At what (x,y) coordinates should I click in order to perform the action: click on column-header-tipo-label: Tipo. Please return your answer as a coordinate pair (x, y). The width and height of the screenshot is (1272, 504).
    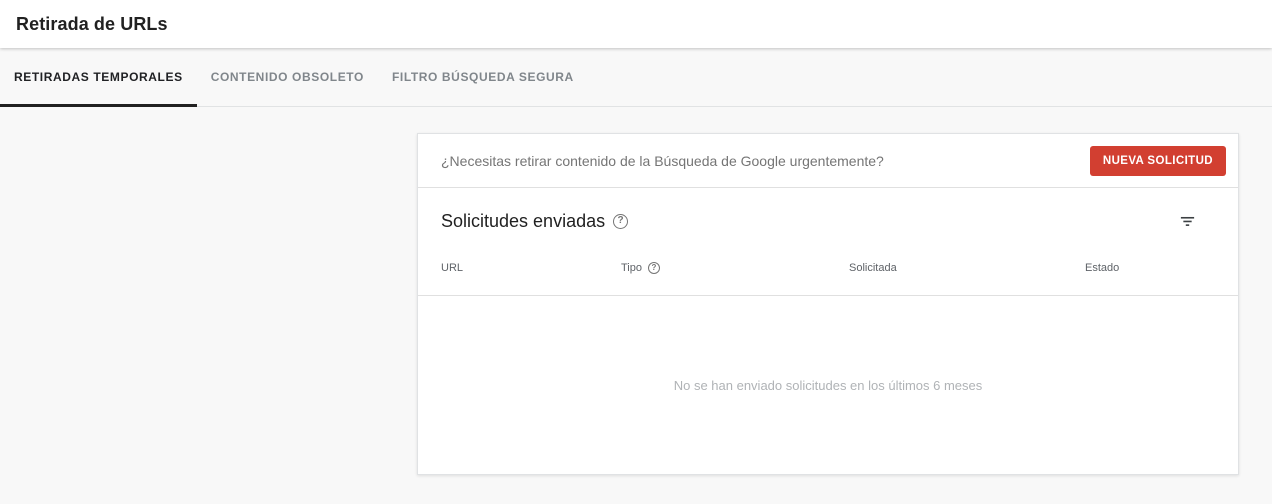
    Looking at the image, I should click on (631, 268).